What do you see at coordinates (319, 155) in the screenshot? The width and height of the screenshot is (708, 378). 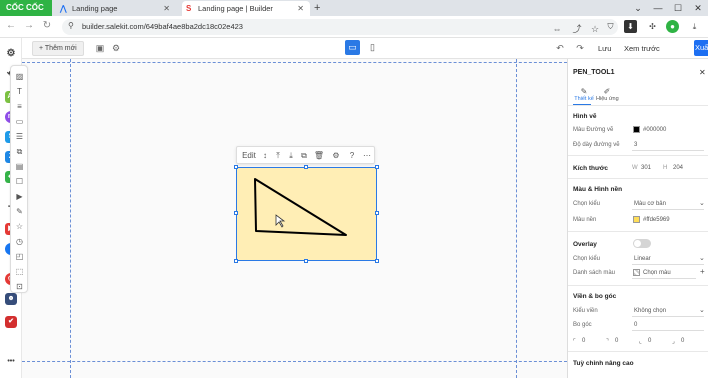 I see `delete-icon: 🗑` at bounding box center [319, 155].